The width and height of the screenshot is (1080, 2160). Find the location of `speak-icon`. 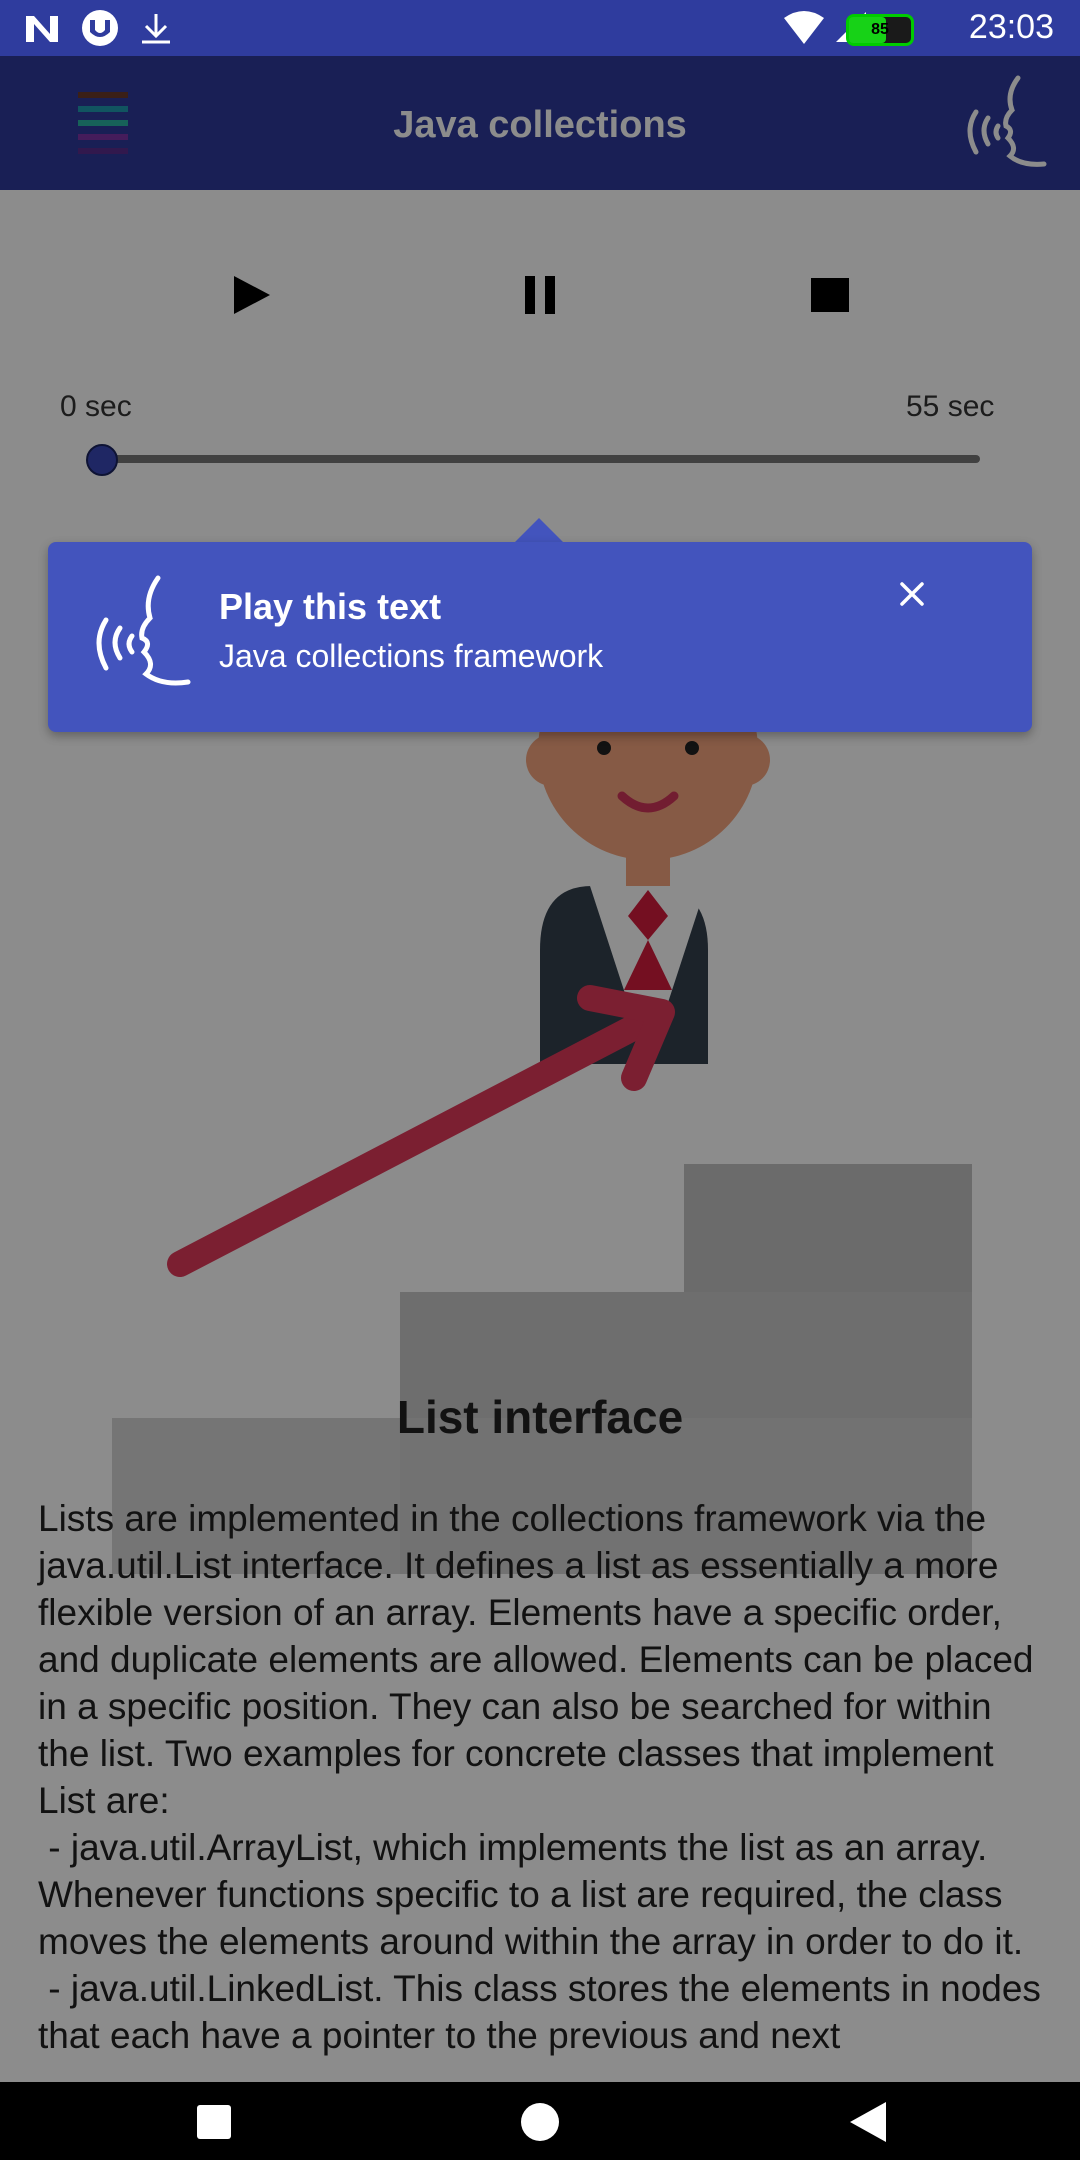

speak-icon is located at coordinates (139, 636).